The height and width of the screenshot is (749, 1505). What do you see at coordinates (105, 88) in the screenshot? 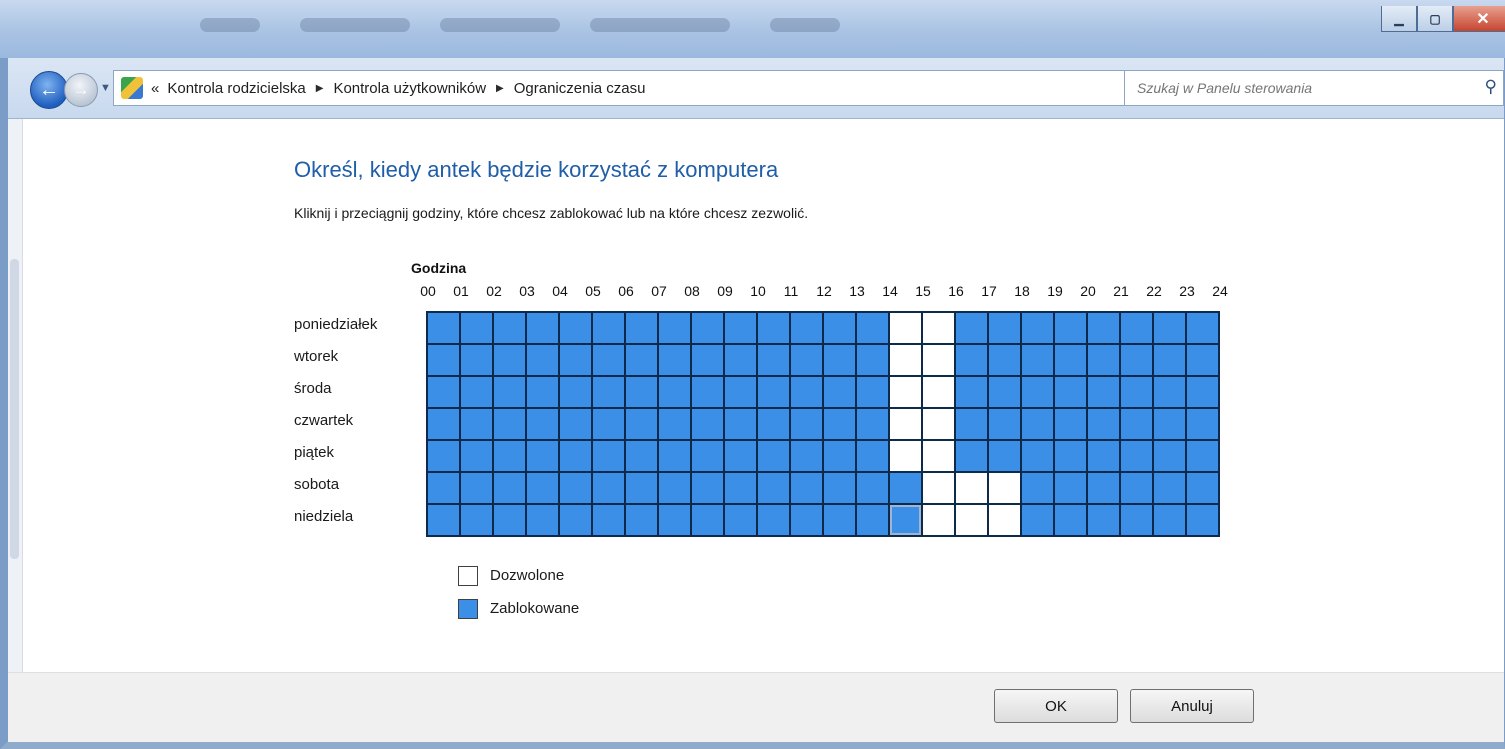
I see `recent-pages-dropdown: ▼` at bounding box center [105, 88].